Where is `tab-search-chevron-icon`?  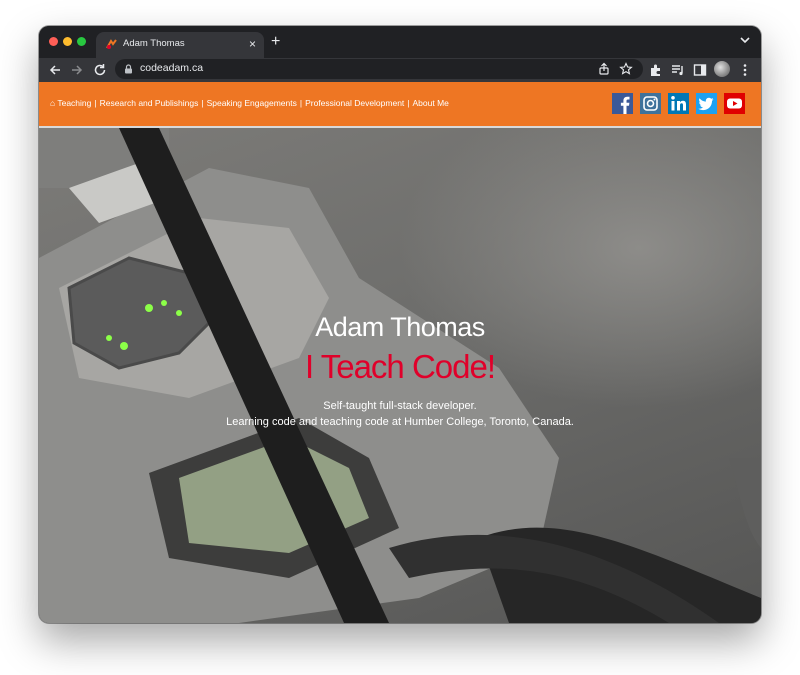
tab-search-chevron-icon is located at coordinates (745, 40).